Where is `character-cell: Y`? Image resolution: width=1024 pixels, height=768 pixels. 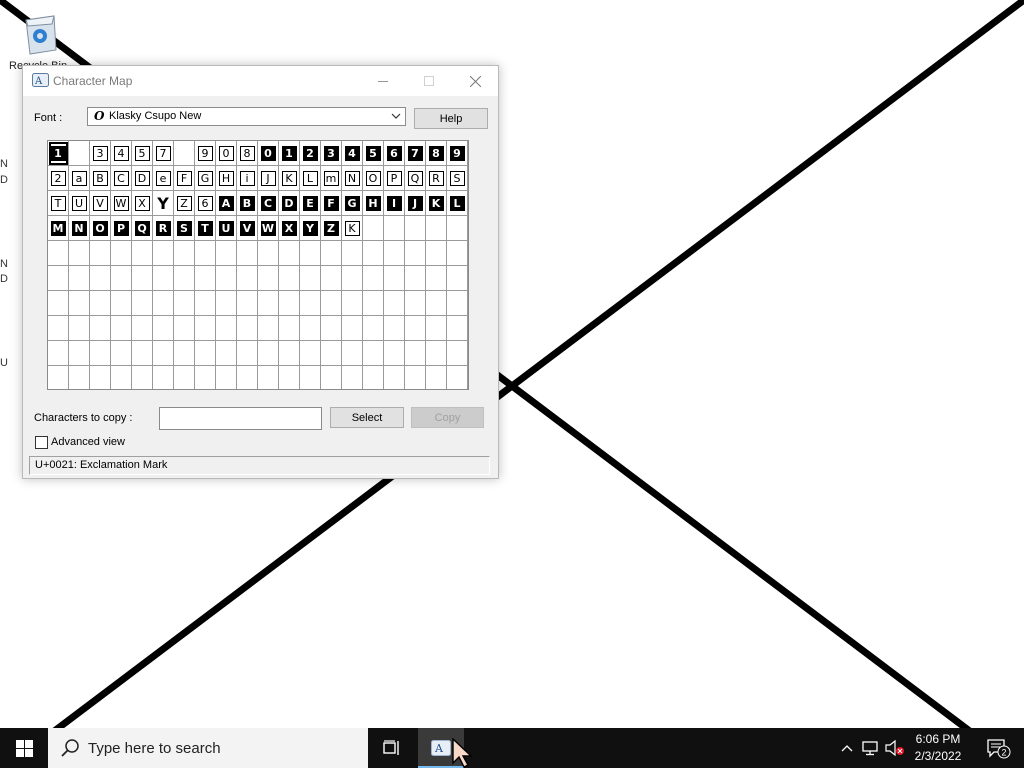
character-cell: Y is located at coordinates (310, 228).